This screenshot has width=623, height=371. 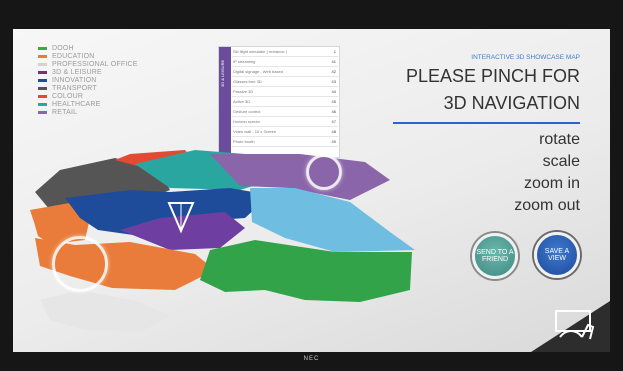 I want to click on map-zone-light-blue, so click(x=332, y=220).